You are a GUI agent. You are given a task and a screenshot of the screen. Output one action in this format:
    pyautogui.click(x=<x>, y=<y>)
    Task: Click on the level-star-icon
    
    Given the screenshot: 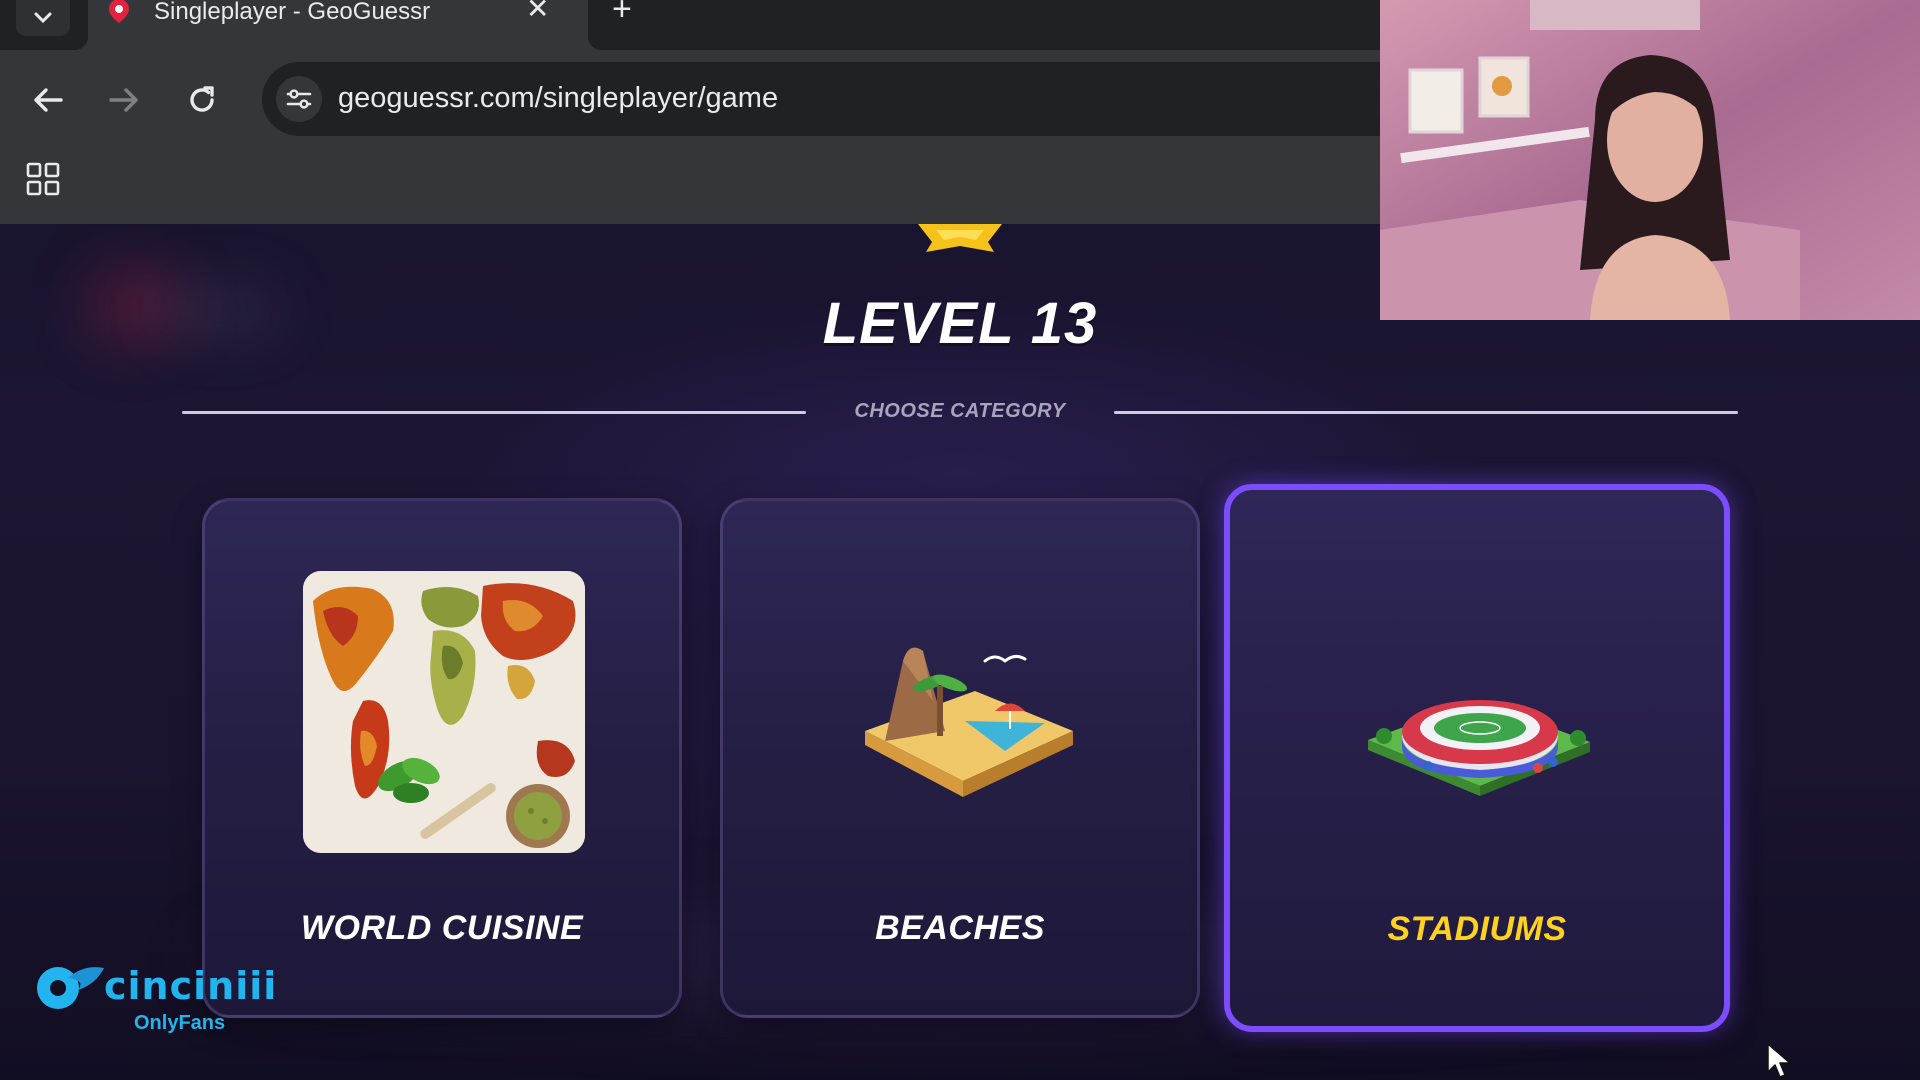 What is the action you would take?
    pyautogui.click(x=960, y=238)
    